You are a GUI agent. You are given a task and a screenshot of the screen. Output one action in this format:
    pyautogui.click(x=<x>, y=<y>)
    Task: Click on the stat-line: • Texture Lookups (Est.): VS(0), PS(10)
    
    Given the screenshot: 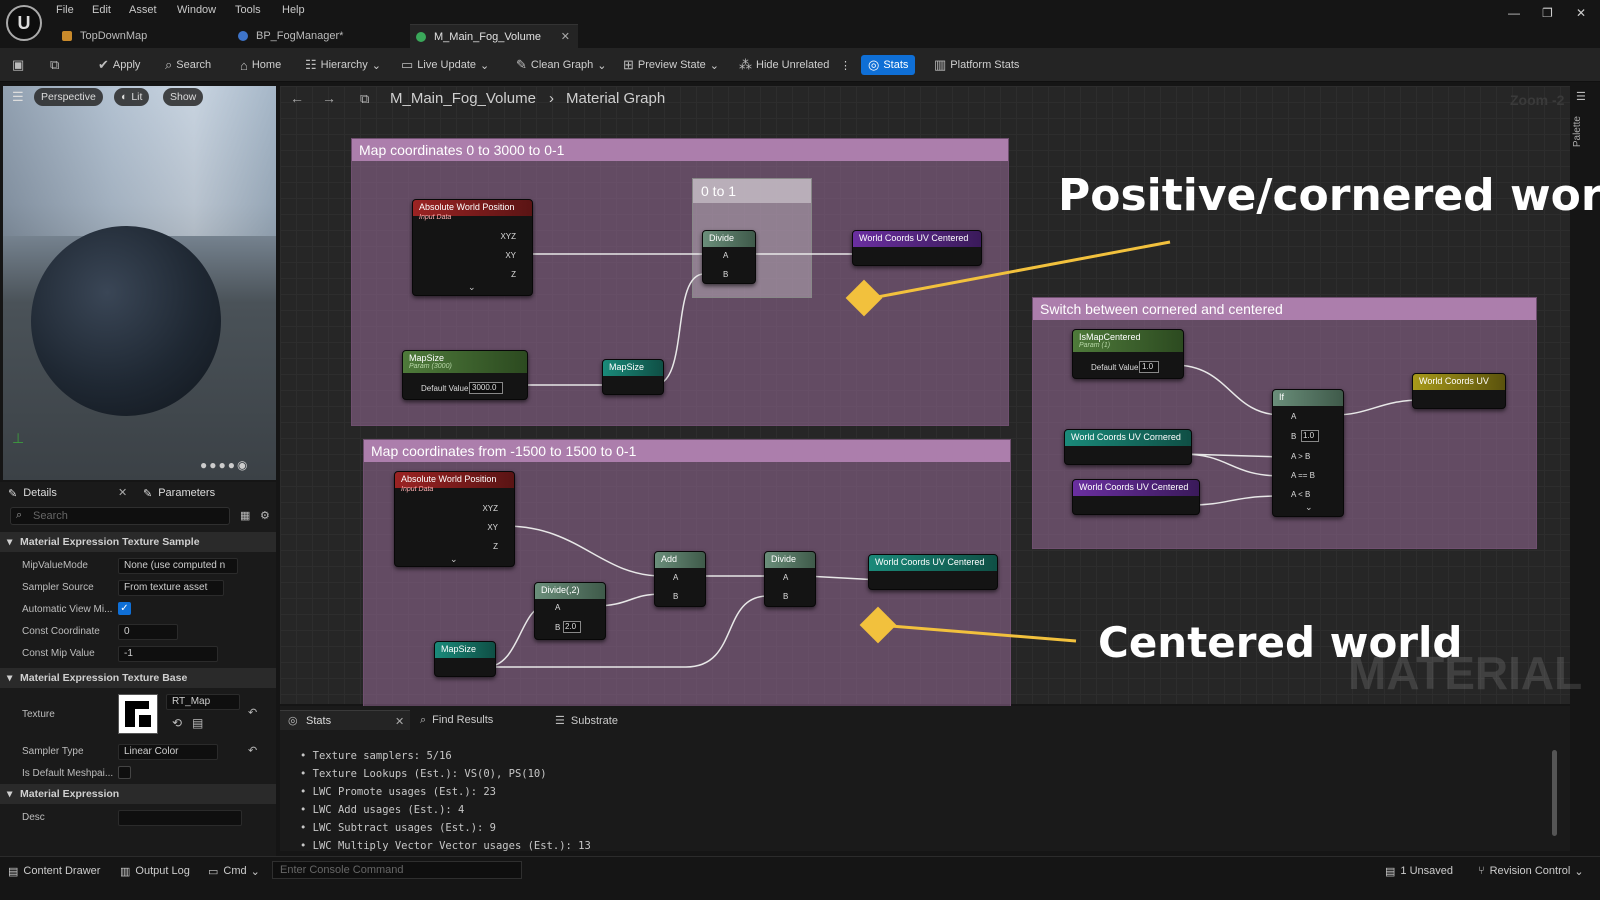 What is the action you would take?
    pyautogui.click(x=423, y=774)
    